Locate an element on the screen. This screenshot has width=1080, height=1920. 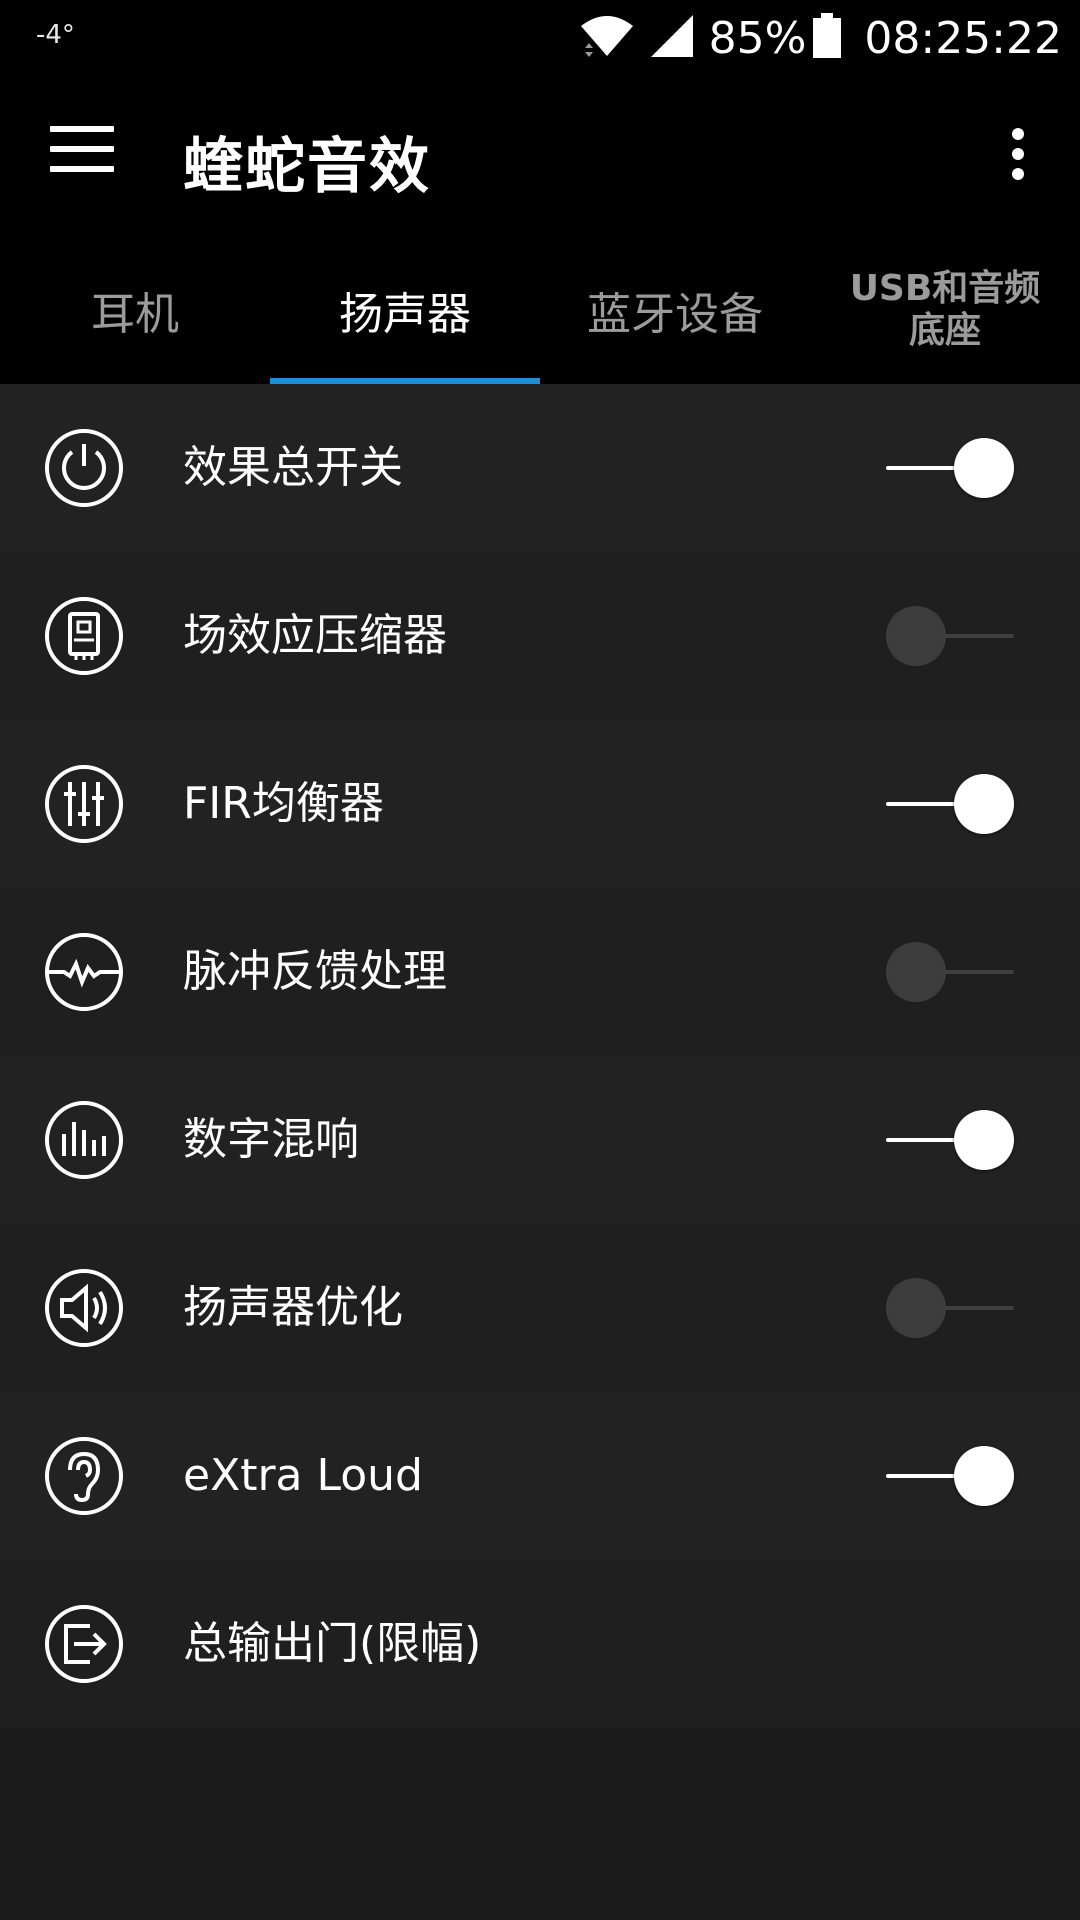
cell-signal-icon is located at coordinates (672, 38).